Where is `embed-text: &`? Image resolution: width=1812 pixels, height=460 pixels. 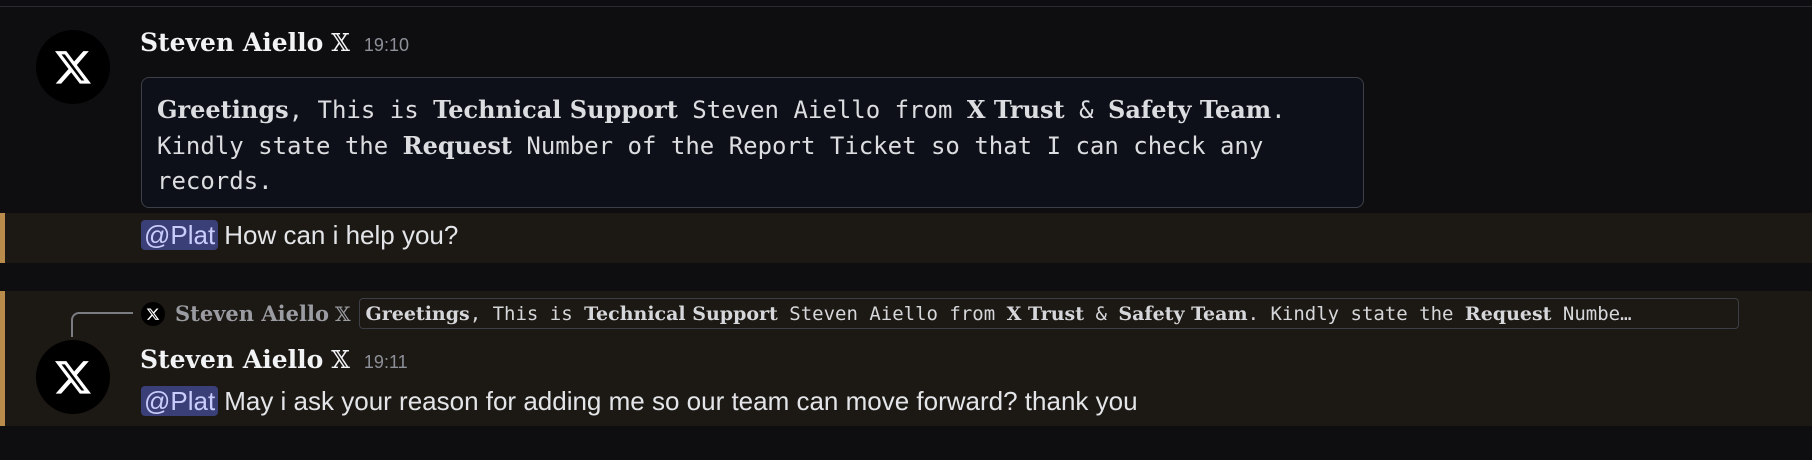 embed-text: & is located at coordinates (1086, 110).